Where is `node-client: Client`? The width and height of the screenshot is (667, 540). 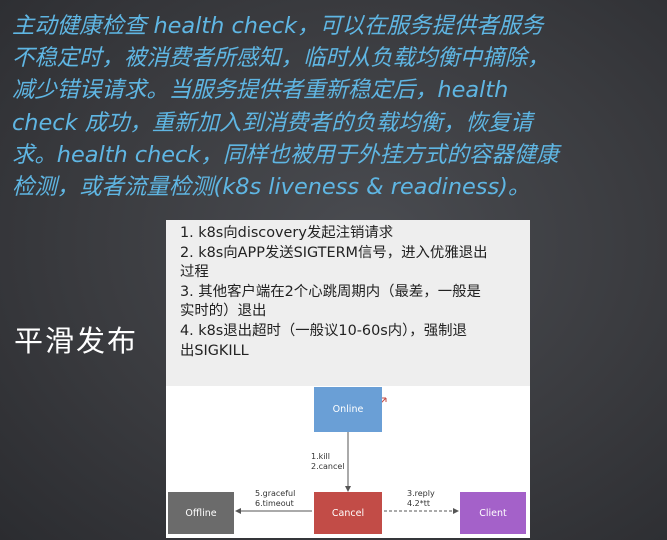 node-client: Client is located at coordinates (493, 513).